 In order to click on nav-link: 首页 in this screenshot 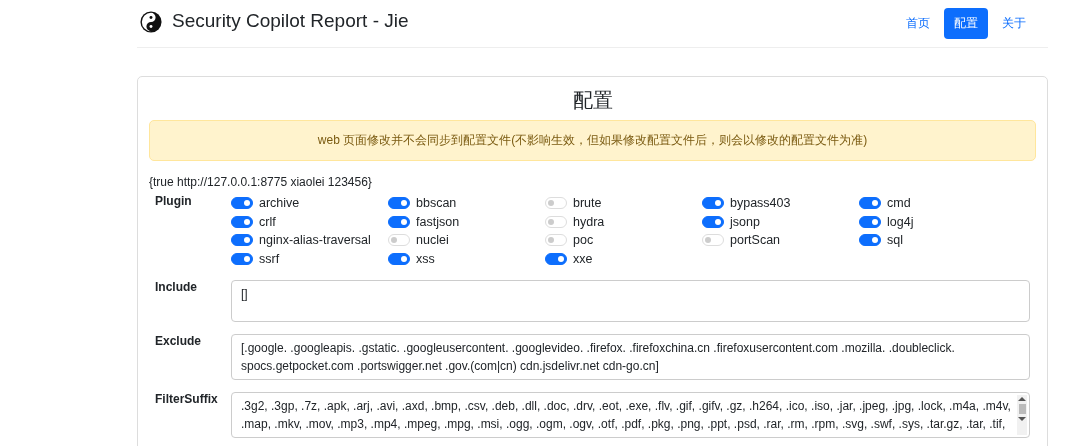, I will do `click(918, 23)`.